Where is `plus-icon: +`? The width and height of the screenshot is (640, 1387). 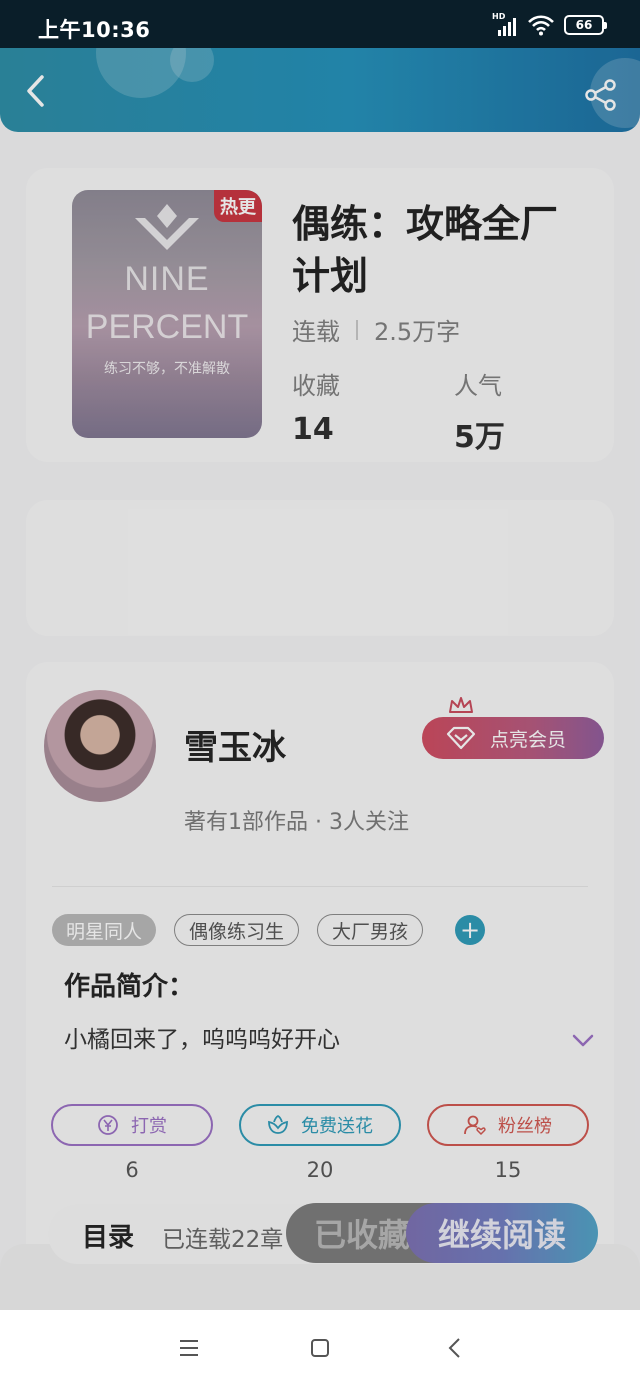
plus-icon: + is located at coordinates (470, 930).